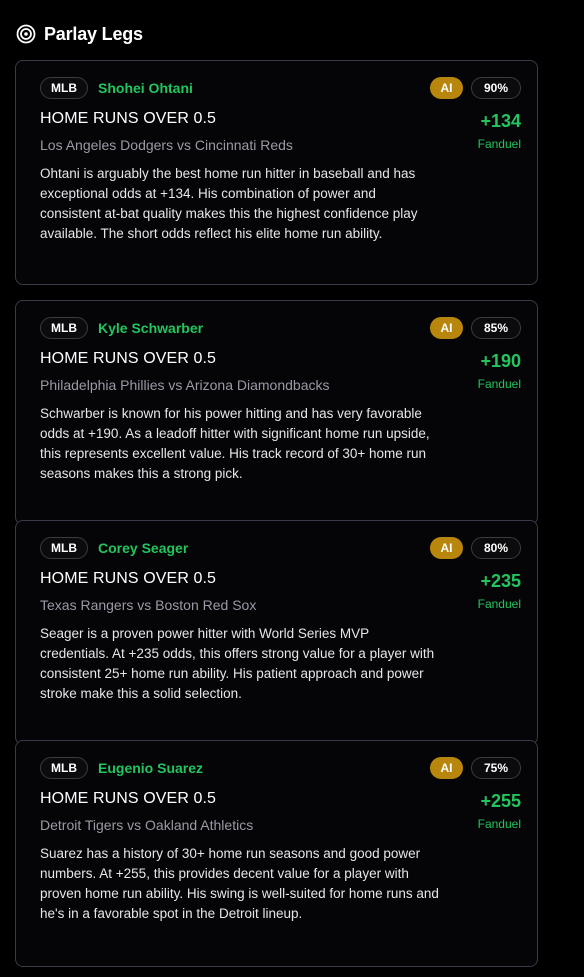  I want to click on target-icon, so click(26, 34).